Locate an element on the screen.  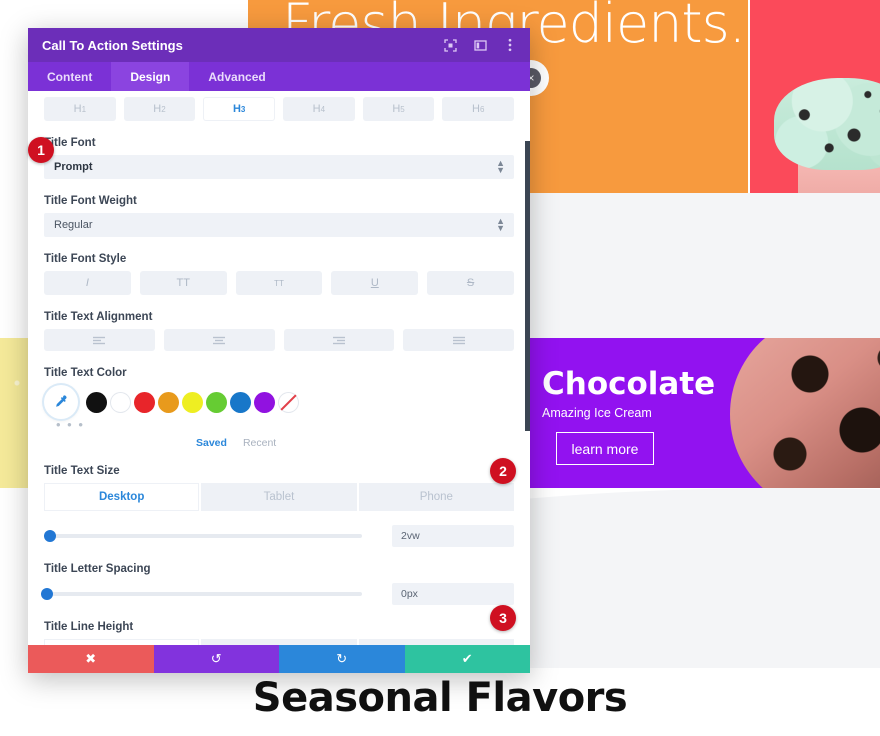
swatch-green is located at coordinates (216, 402).